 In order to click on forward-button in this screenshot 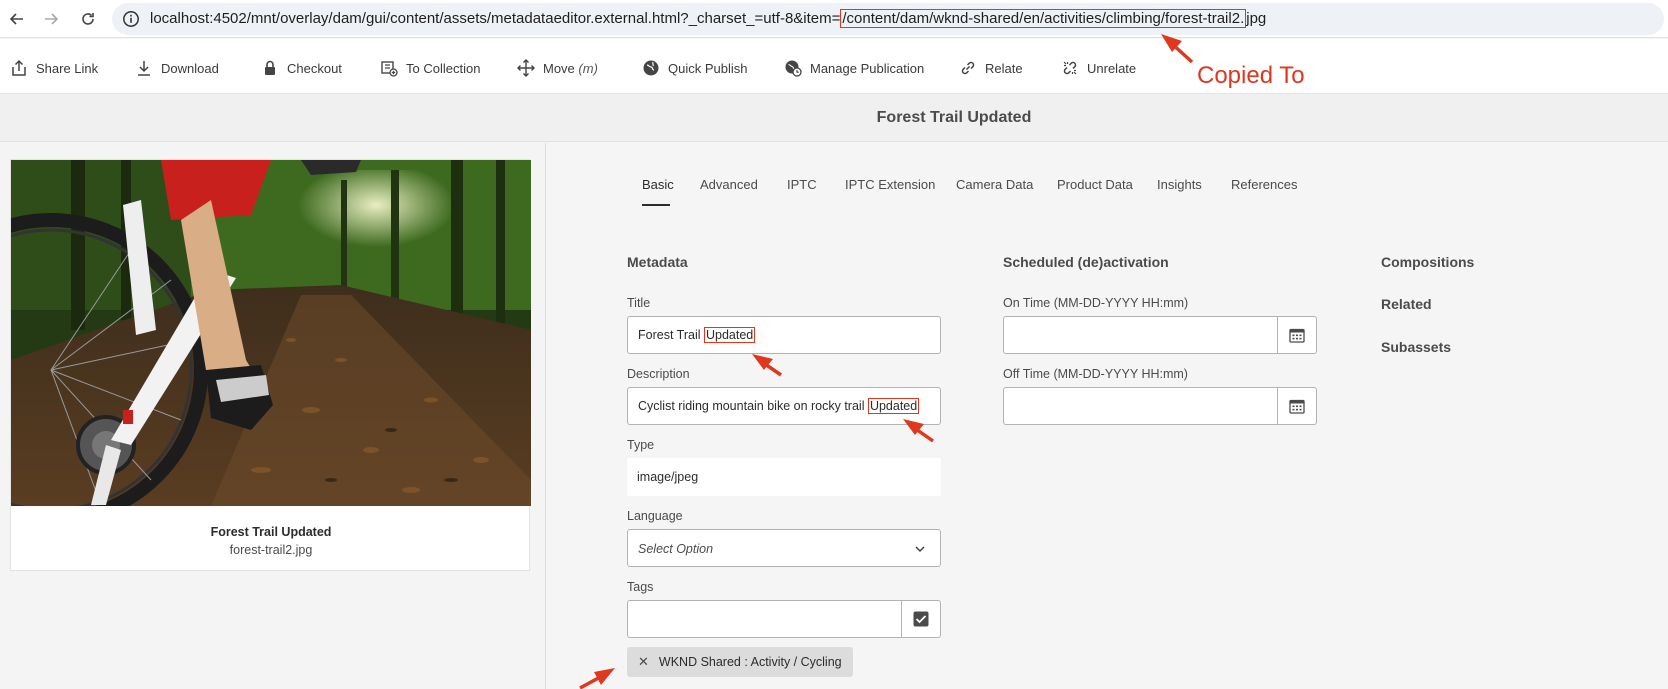, I will do `click(51, 19)`.